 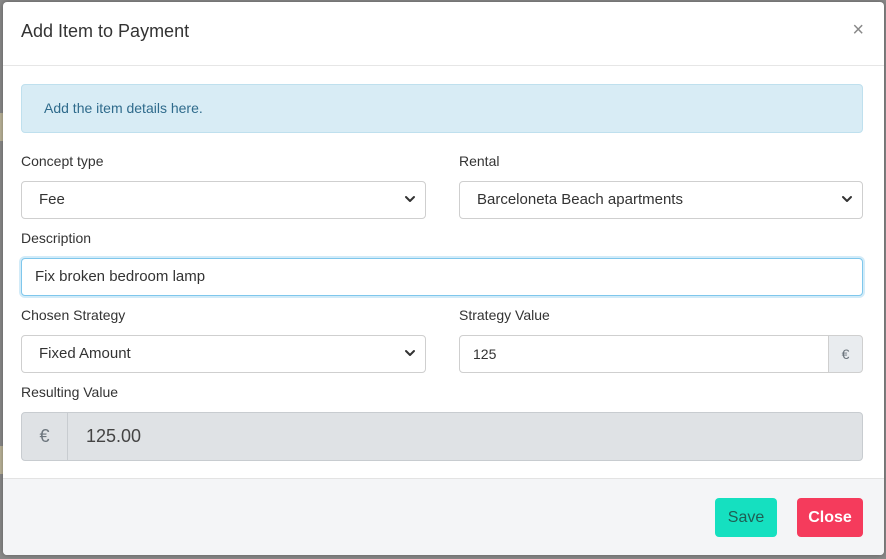 I want to click on rental-value: Barceloneta Beach apartments, so click(x=580, y=199).